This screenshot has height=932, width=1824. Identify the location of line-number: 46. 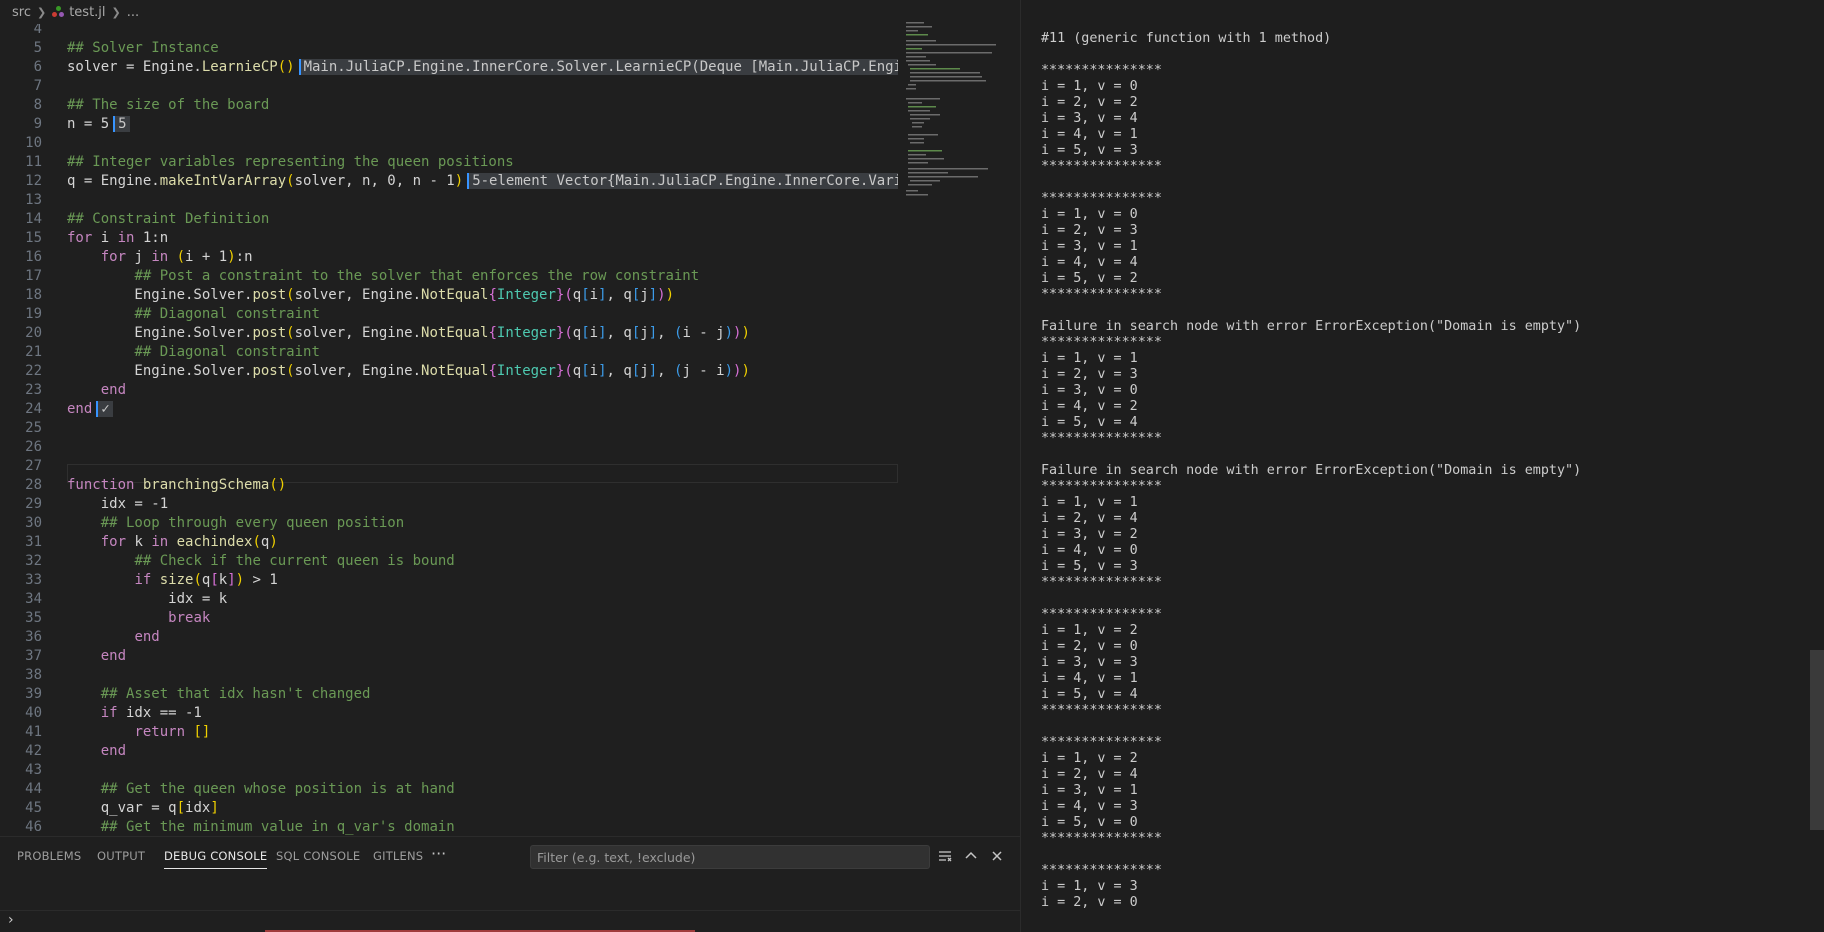
(33, 827).